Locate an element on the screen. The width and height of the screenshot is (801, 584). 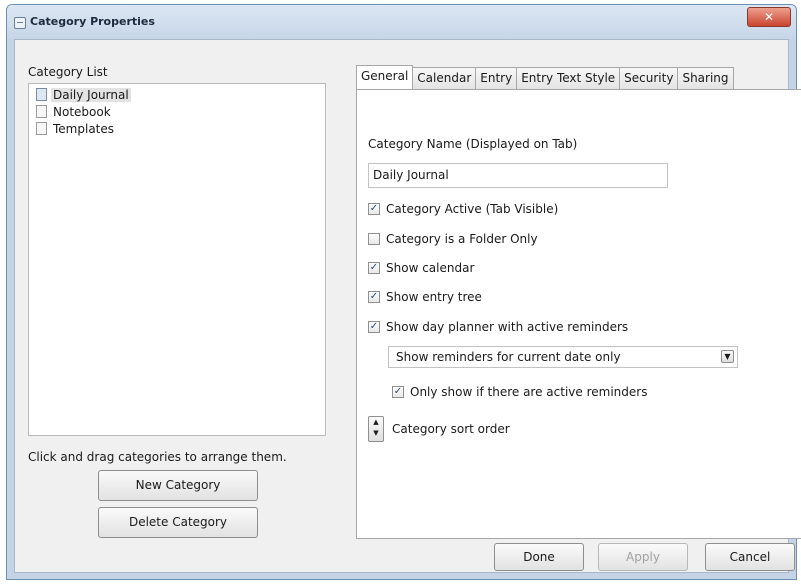
templates-icon is located at coordinates (41, 128).